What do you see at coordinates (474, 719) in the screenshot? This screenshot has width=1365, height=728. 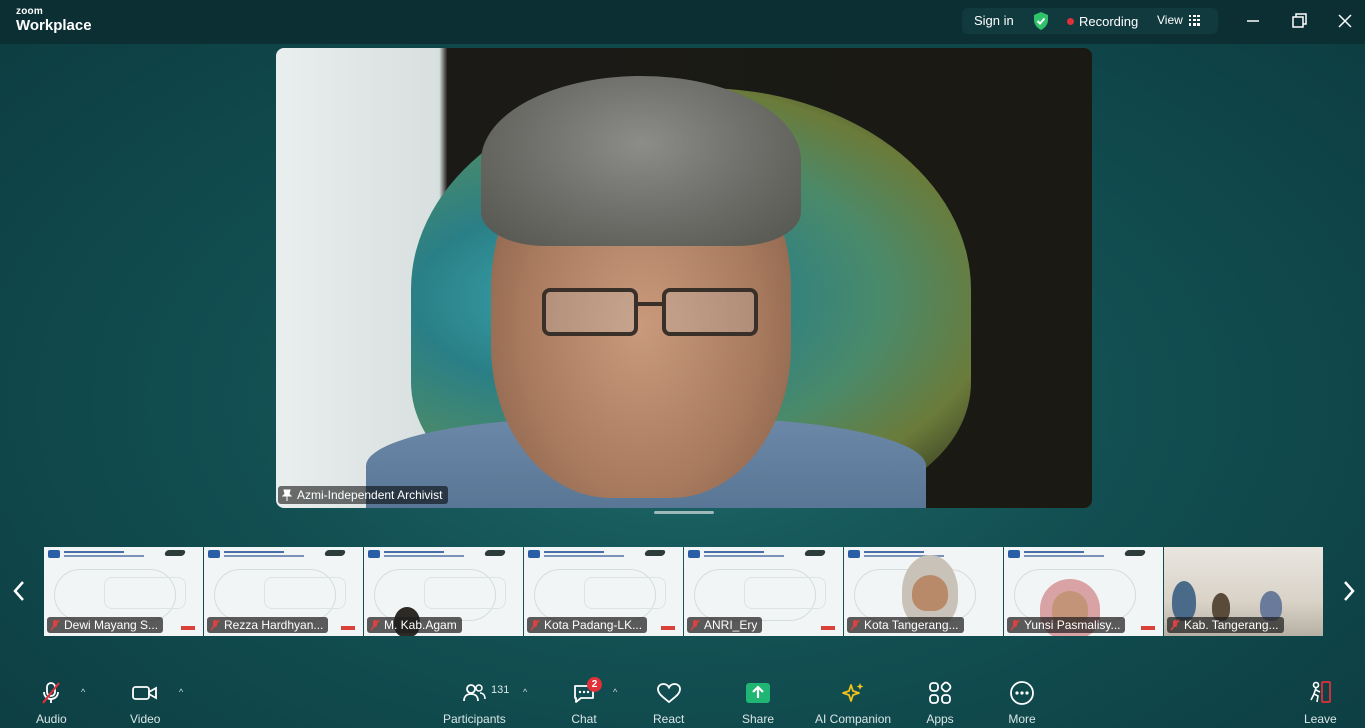 I see `participants-label: Participants` at bounding box center [474, 719].